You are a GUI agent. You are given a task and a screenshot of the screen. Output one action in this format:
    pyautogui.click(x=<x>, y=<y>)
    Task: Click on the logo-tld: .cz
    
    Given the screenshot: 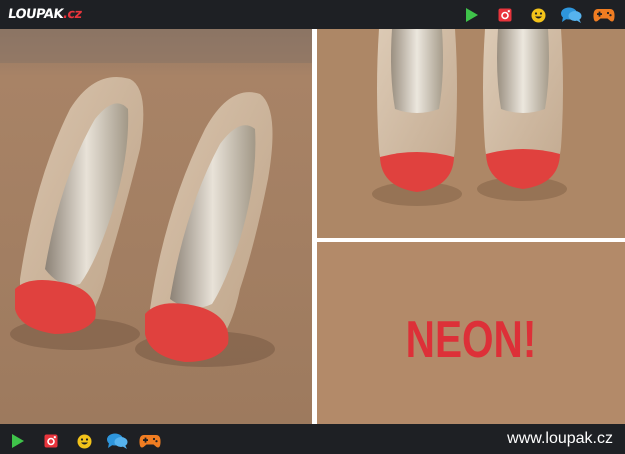 What is the action you would take?
    pyautogui.click(x=72, y=14)
    